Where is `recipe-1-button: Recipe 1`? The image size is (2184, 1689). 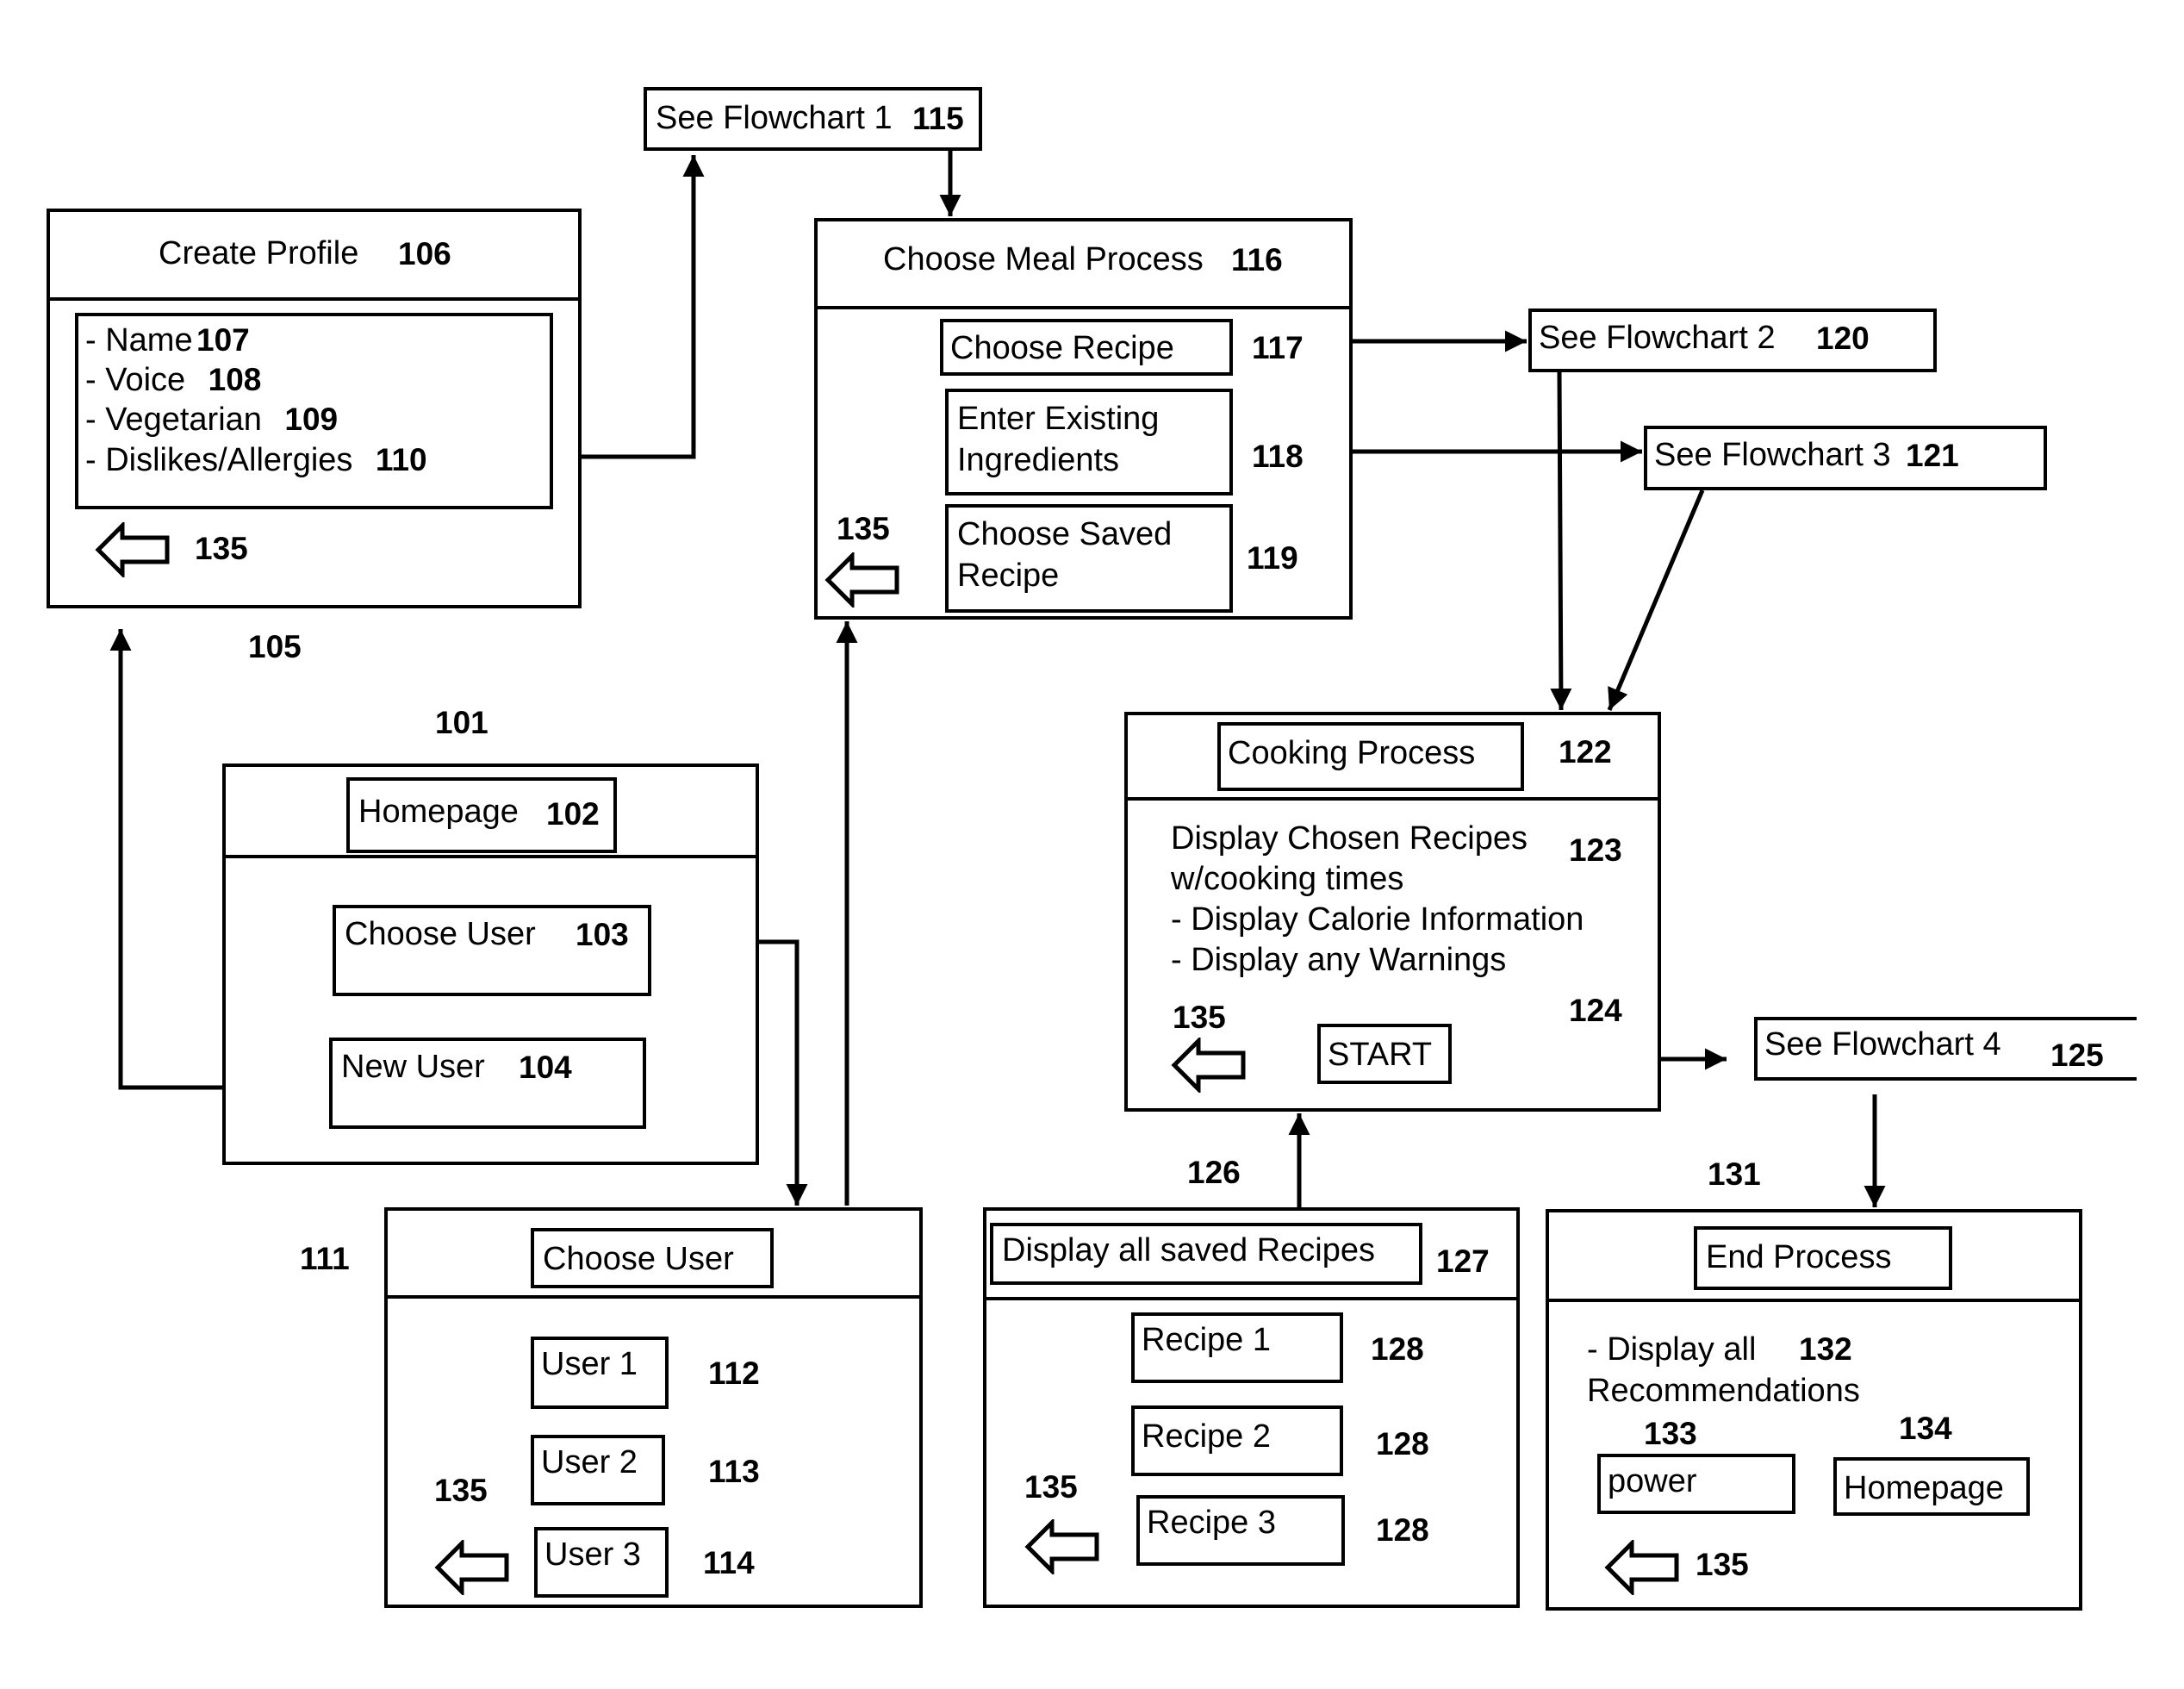 recipe-1-button: Recipe 1 is located at coordinates (1237, 1347).